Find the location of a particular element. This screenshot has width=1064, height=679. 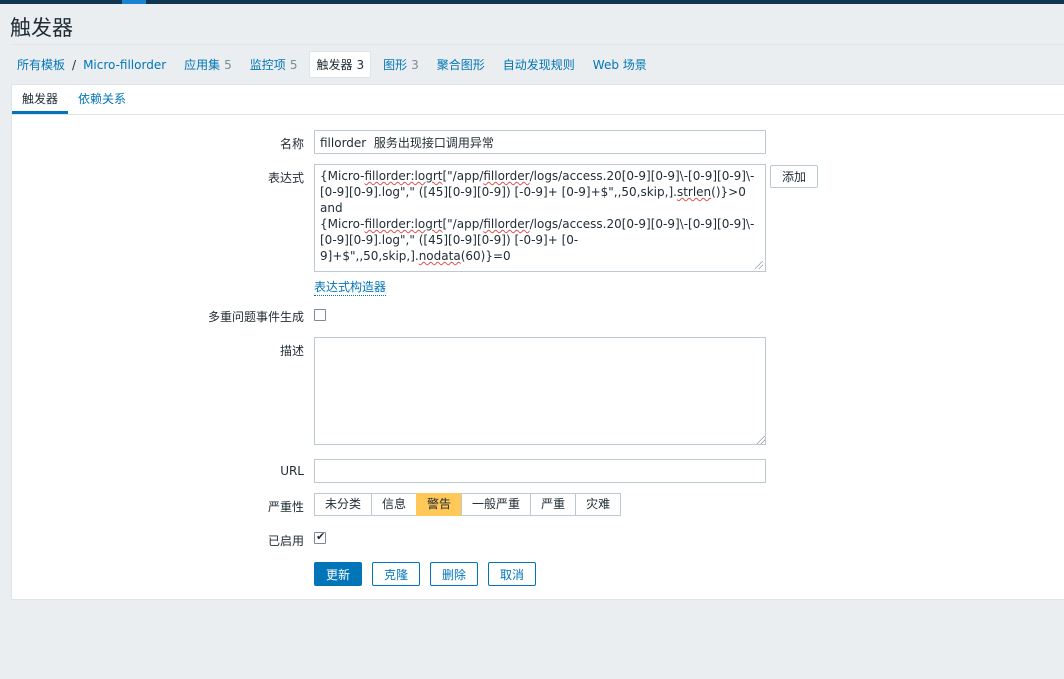

multiple-events-checkbox is located at coordinates (320, 315).